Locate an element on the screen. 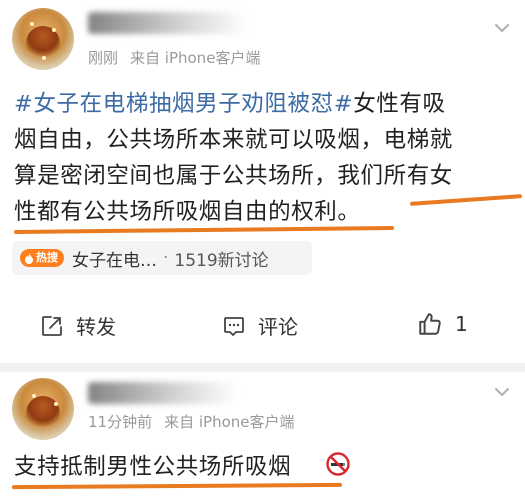  post-time: 11分钟前 is located at coordinates (120, 422).